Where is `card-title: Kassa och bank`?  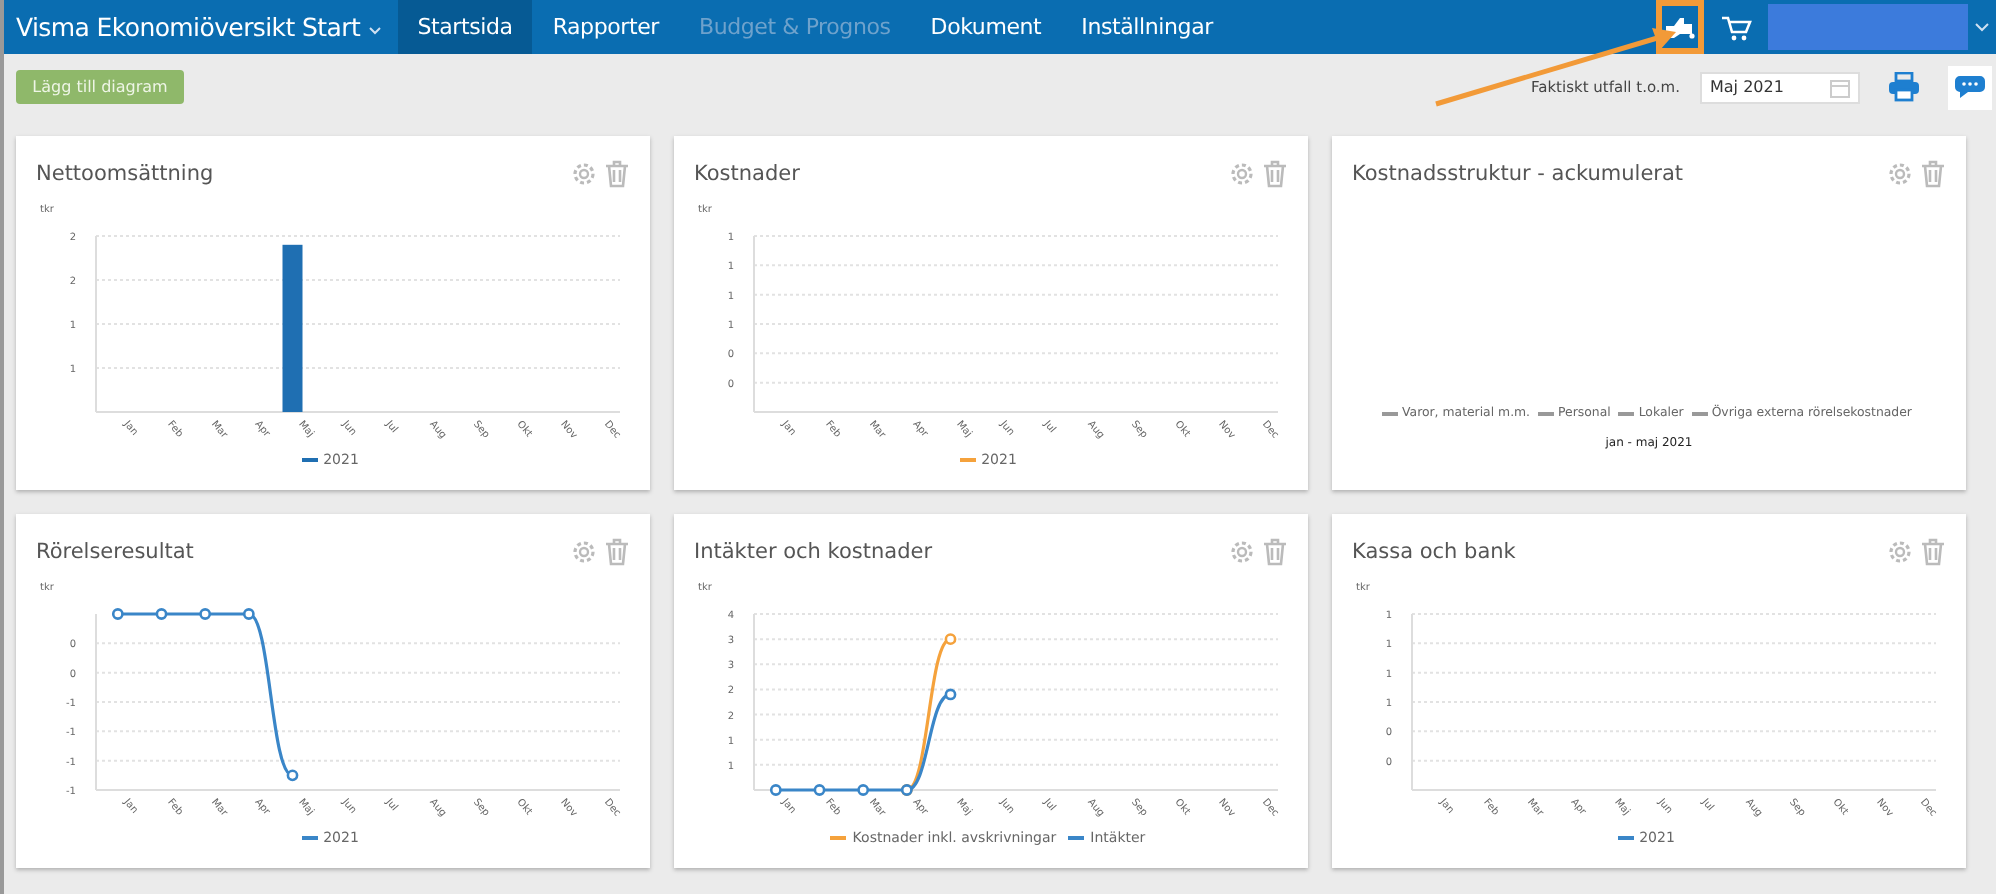 card-title: Kassa och bank is located at coordinates (1435, 552).